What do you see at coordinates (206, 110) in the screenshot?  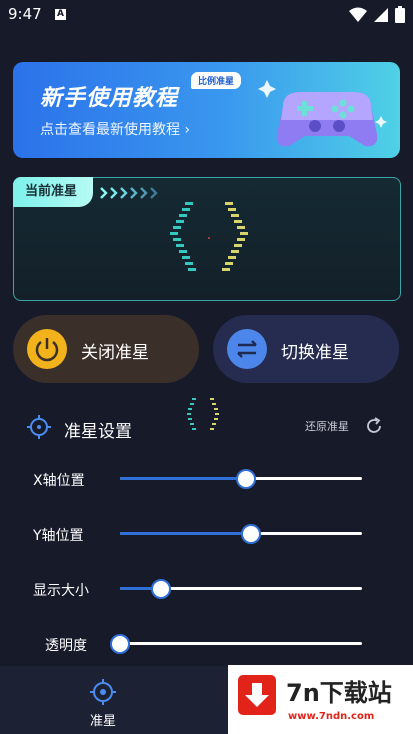 I see `tutorial-banner: 新手使用教程 比例准星 点击查看最新使用教程 ›` at bounding box center [206, 110].